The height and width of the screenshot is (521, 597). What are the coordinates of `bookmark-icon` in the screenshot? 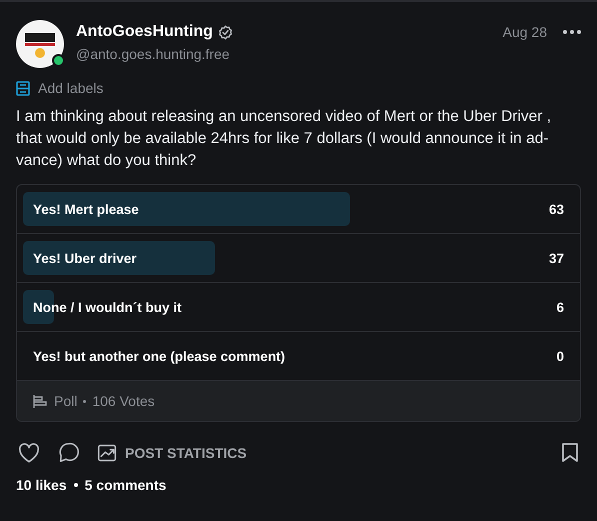 It's located at (570, 452).